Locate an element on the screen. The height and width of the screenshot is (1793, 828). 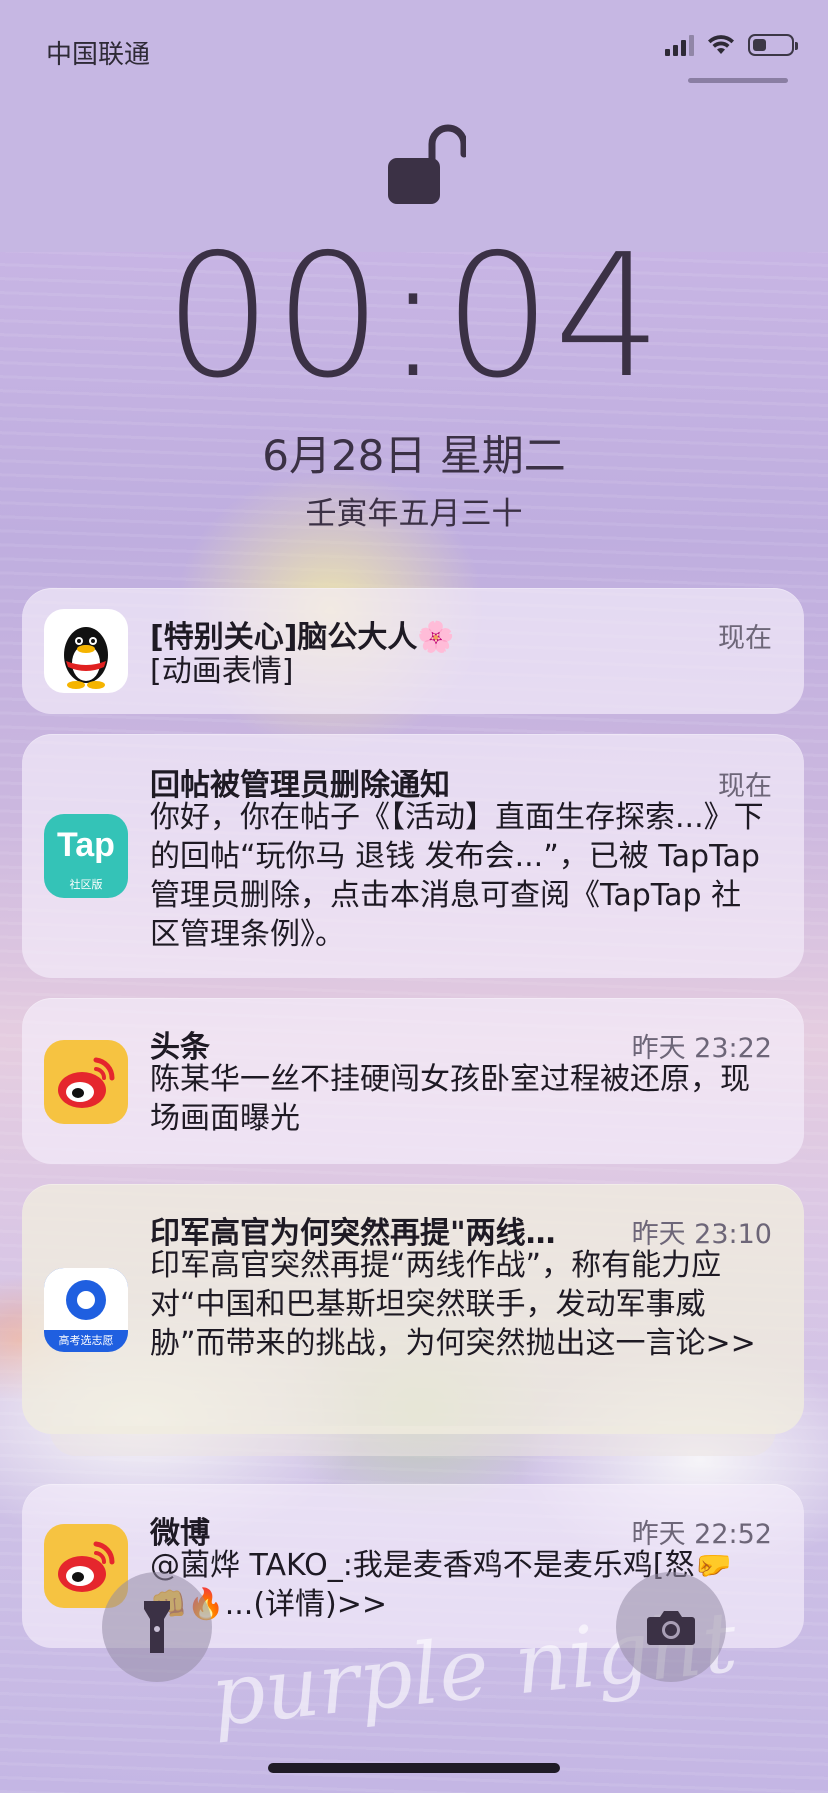
qq-penguin-icon is located at coordinates (86, 651).